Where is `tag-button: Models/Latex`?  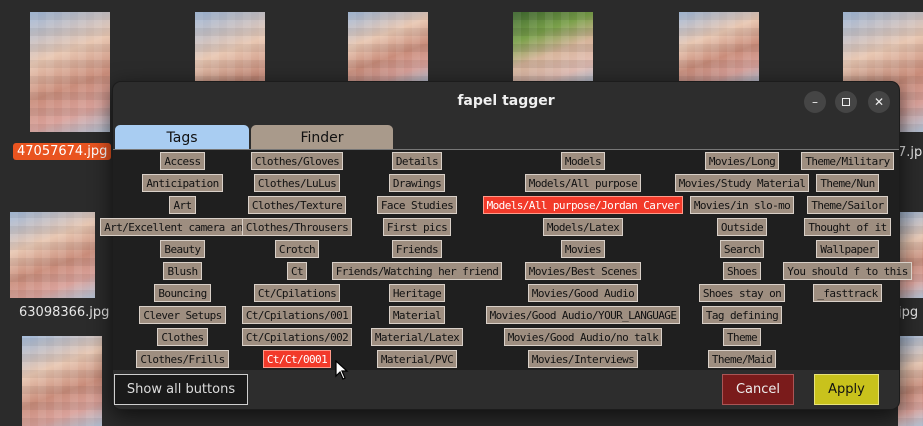
tag-button: Models/Latex is located at coordinates (583, 227).